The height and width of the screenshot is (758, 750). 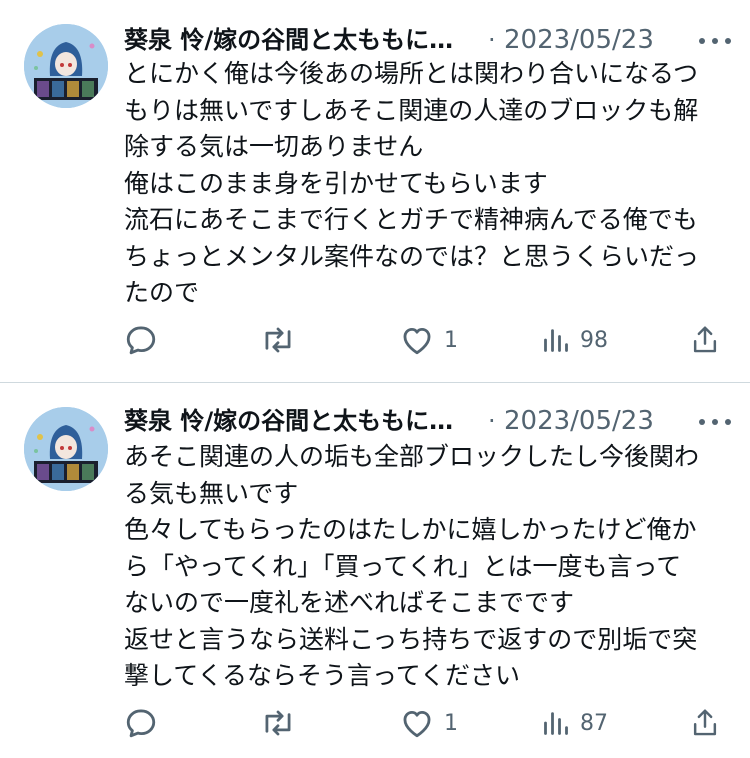 What do you see at coordinates (322, 675) in the screenshot?
I see `tweet-line: 撃してくるならそう言ってください` at bounding box center [322, 675].